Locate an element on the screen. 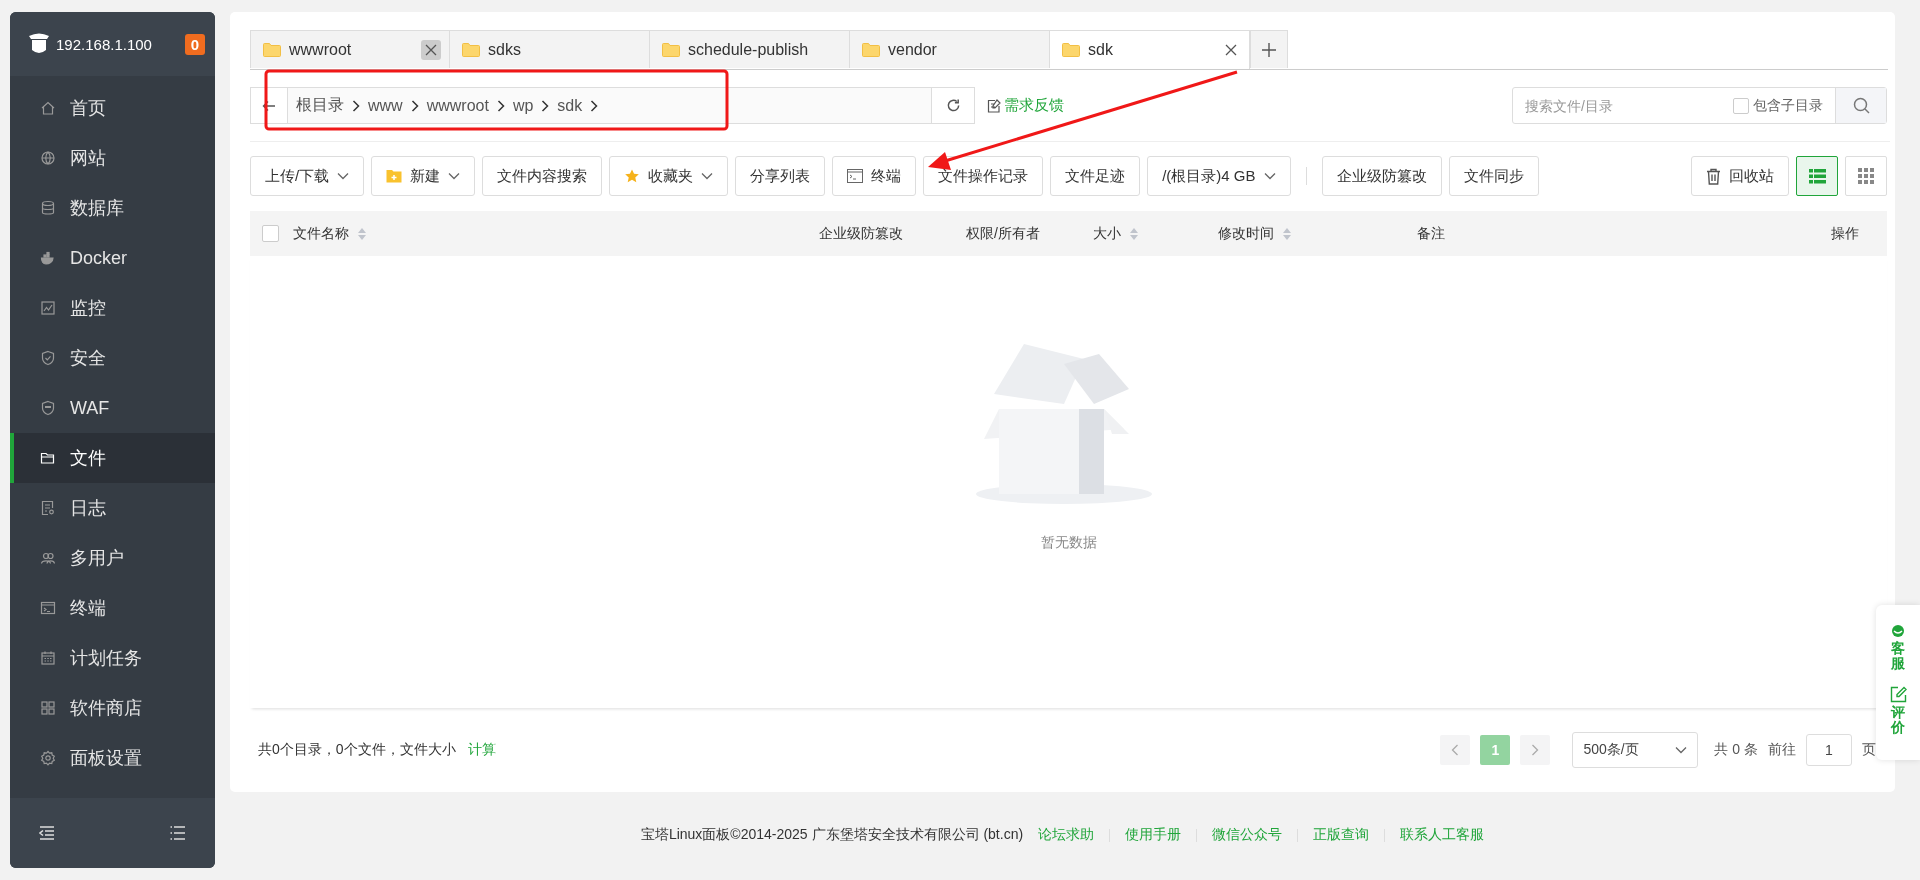  search-field: 搜索文件/目录 包含子目录 is located at coordinates (1699, 105).